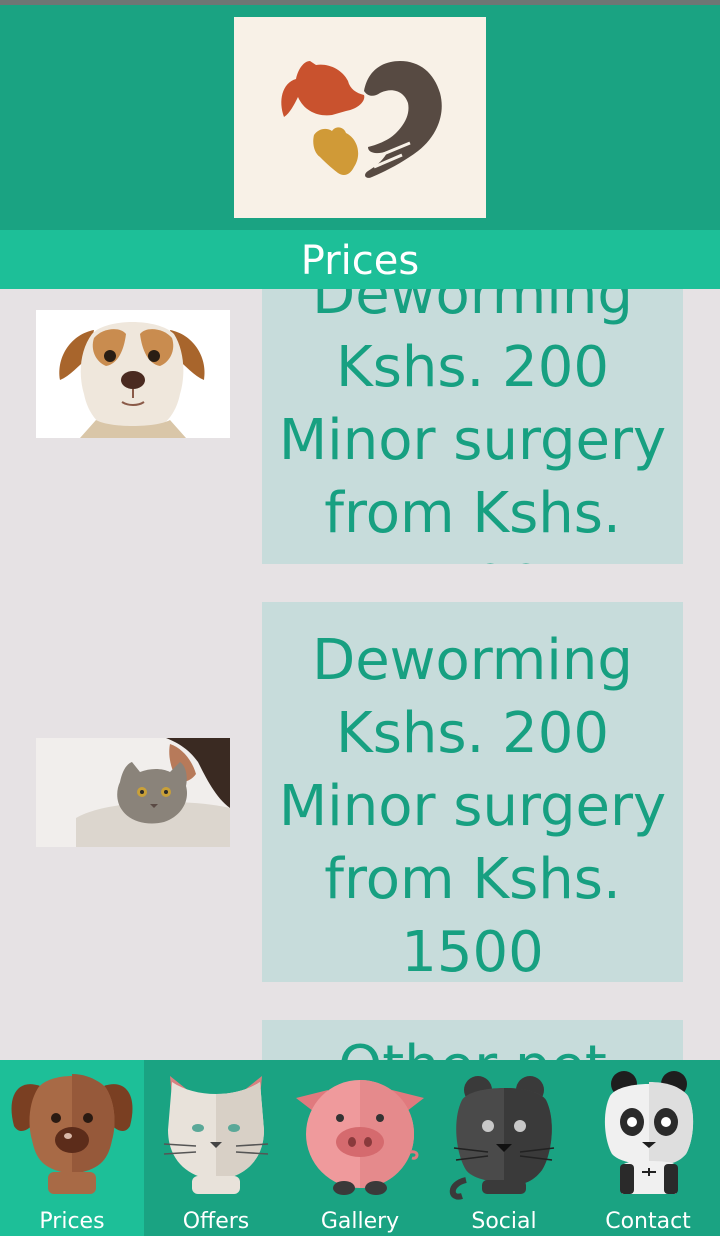 The image size is (720, 1236). What do you see at coordinates (504, 1221) in the screenshot?
I see `nav-label-social: Social` at bounding box center [504, 1221].